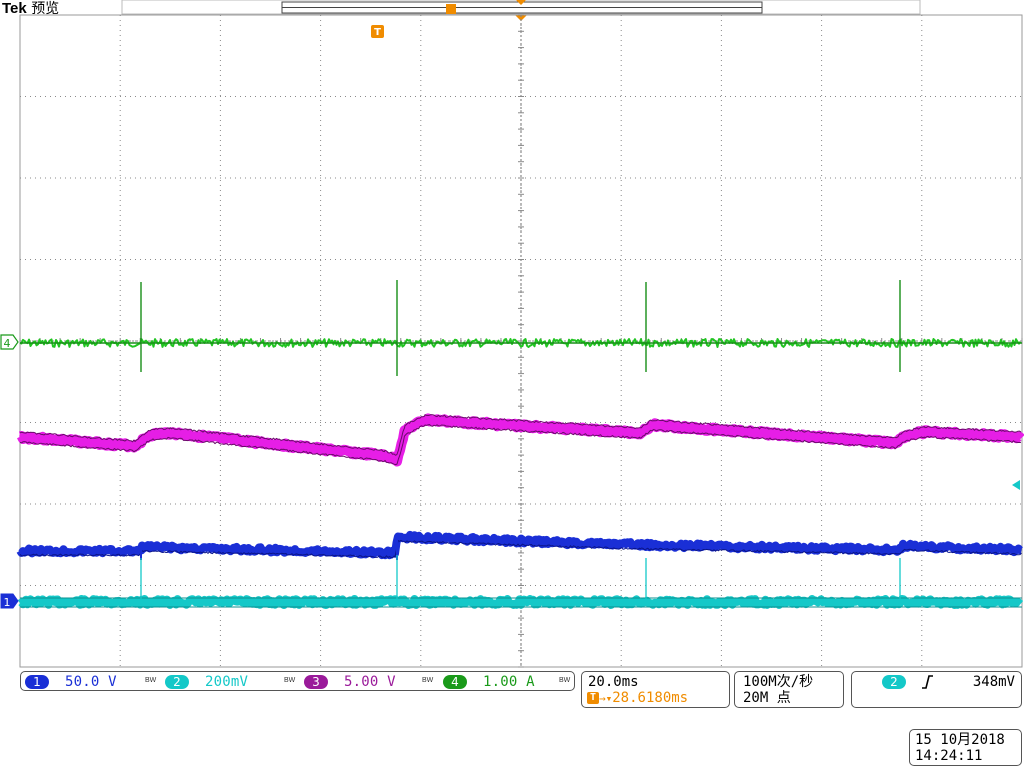 The width and height of the screenshot is (1024, 768). I want to click on ch1-ground-marker: 1, so click(9, 601).